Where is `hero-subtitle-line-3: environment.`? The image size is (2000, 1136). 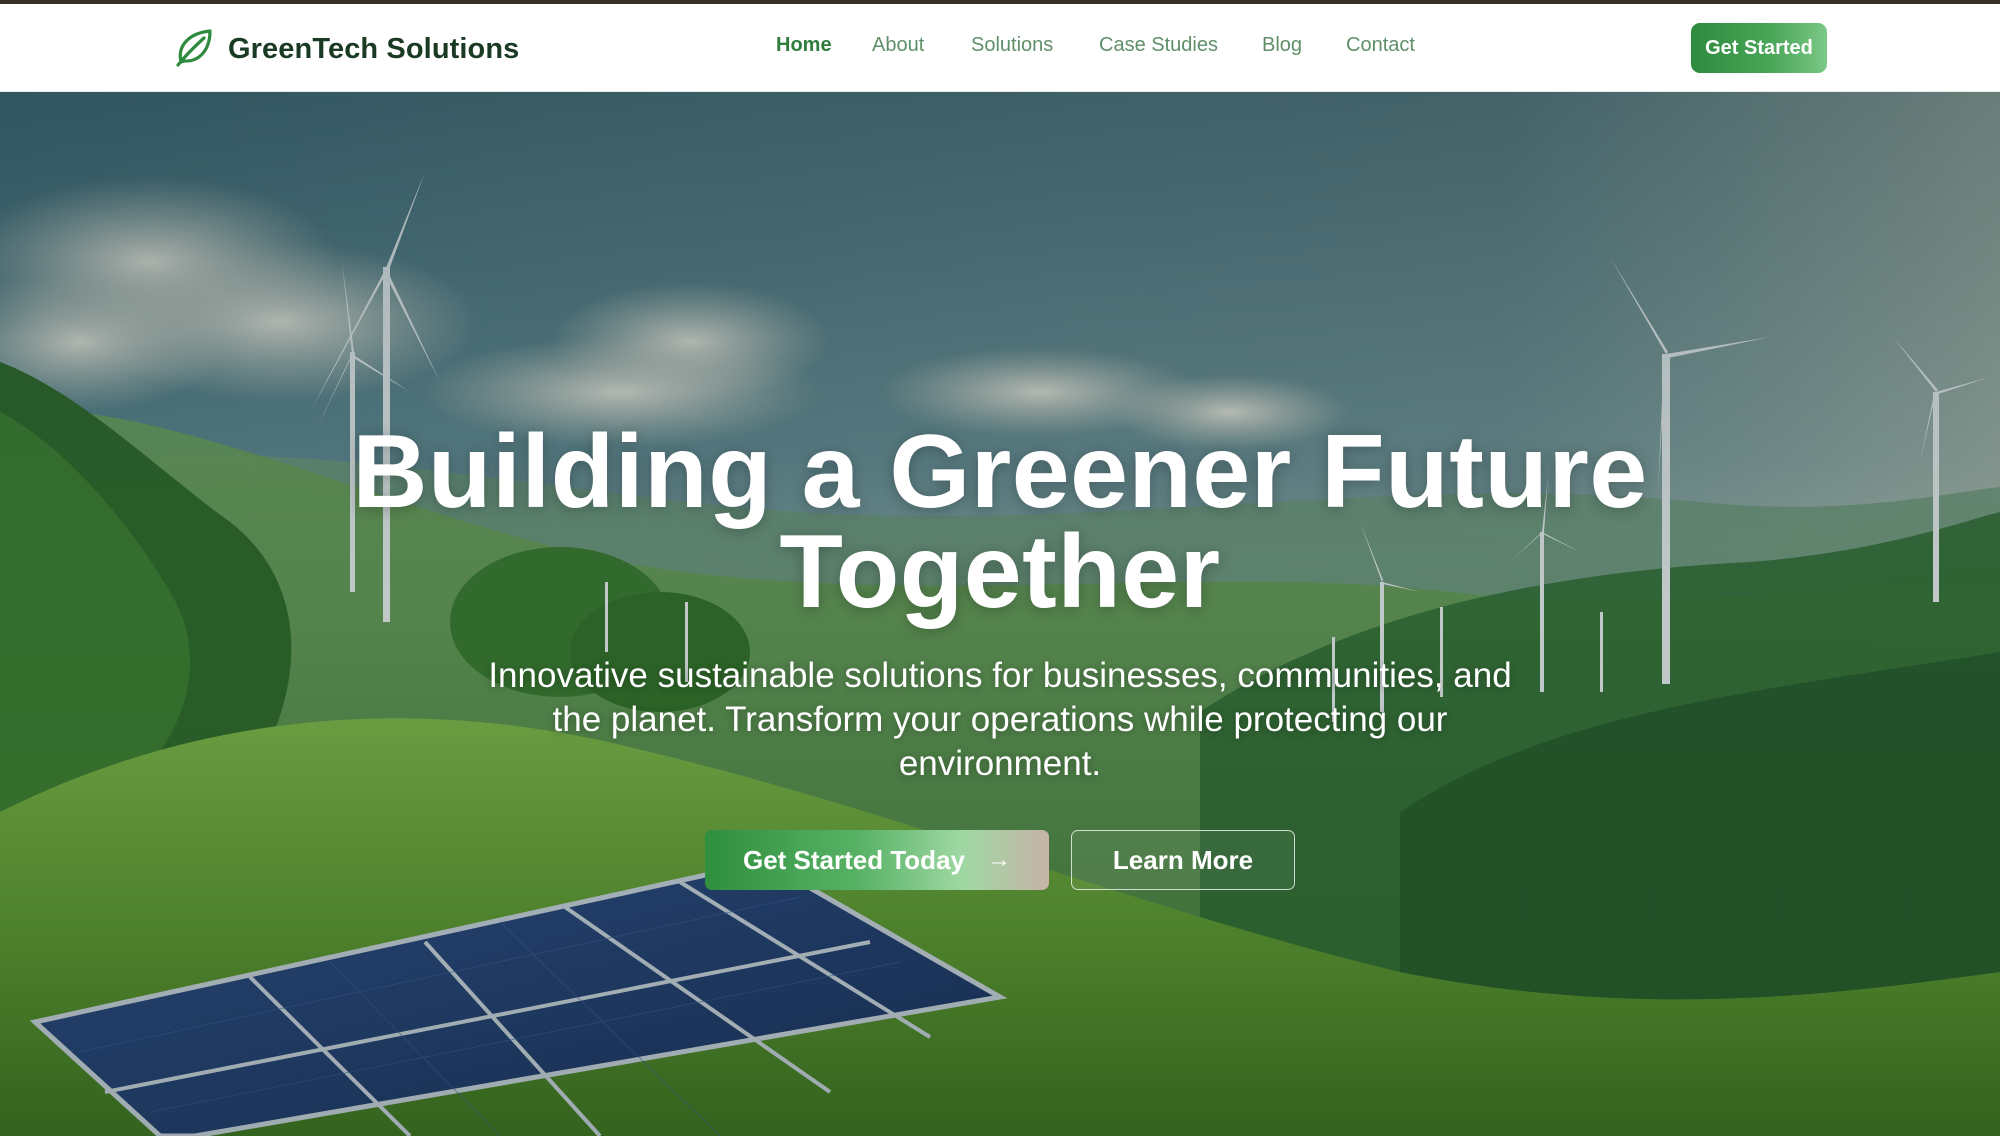
hero-subtitle-line-3: environment. is located at coordinates (1000, 763).